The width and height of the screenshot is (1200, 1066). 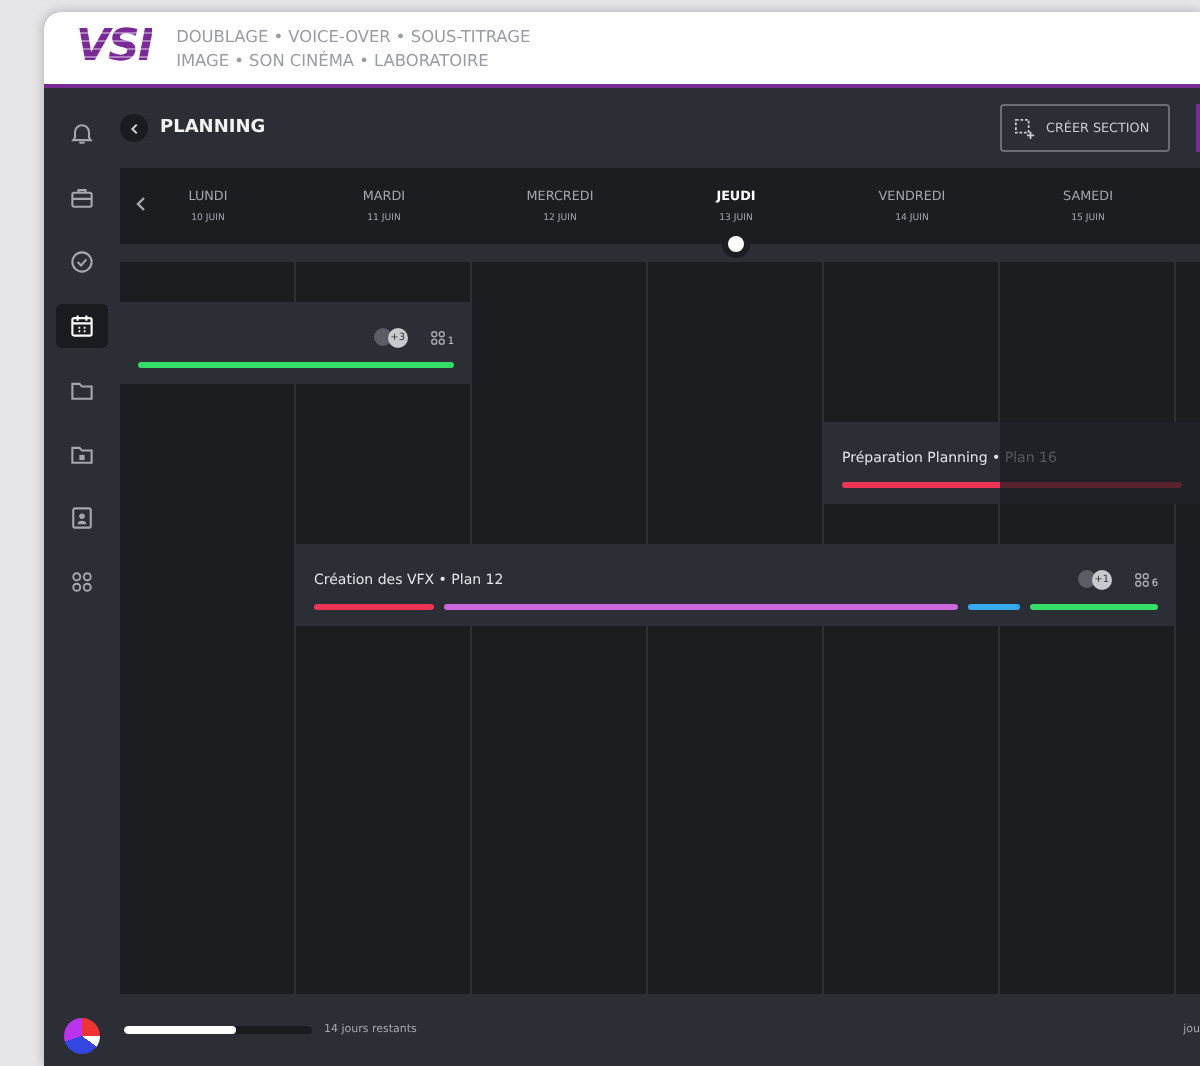 What do you see at coordinates (353, 36) in the screenshot?
I see `tagline-text: DOUBLAGE • VOICE-OVER • SOUS-TITRAGE` at bounding box center [353, 36].